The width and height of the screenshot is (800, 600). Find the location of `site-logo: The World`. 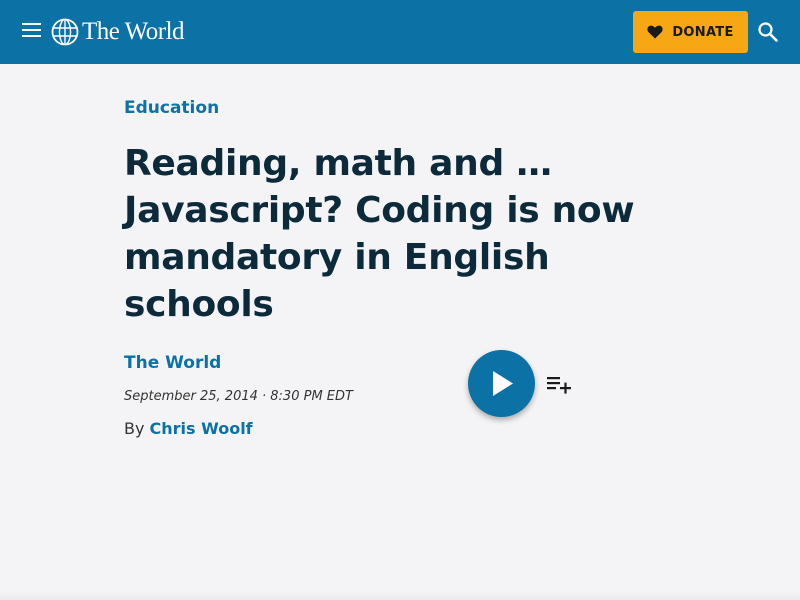

site-logo: The World is located at coordinates (118, 32).